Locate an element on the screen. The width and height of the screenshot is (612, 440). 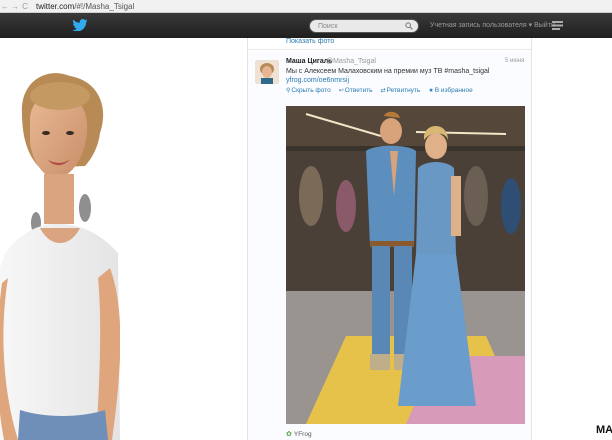
star-icon: ★ is located at coordinates (431, 91).